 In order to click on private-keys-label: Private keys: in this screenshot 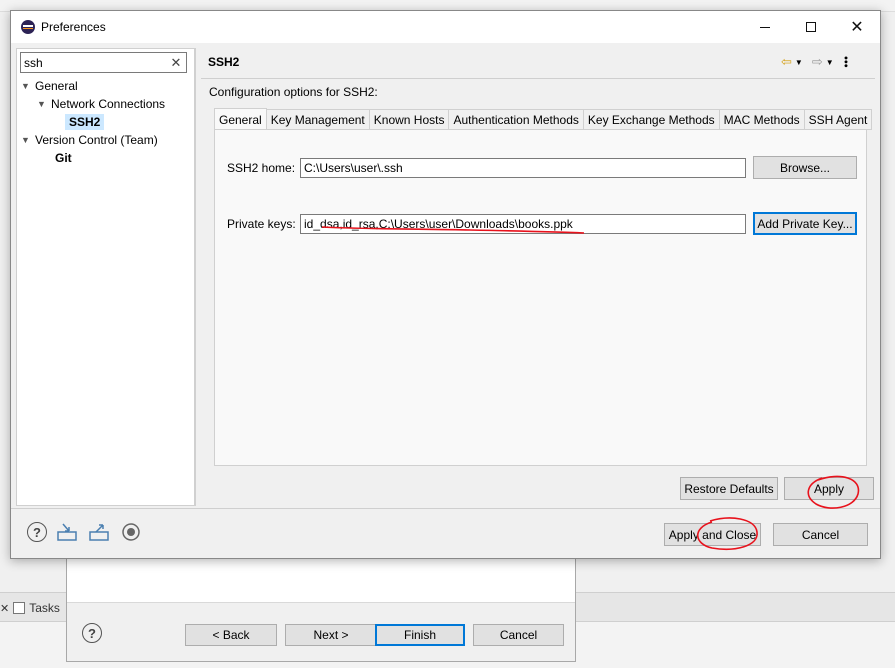, I will do `click(261, 224)`.